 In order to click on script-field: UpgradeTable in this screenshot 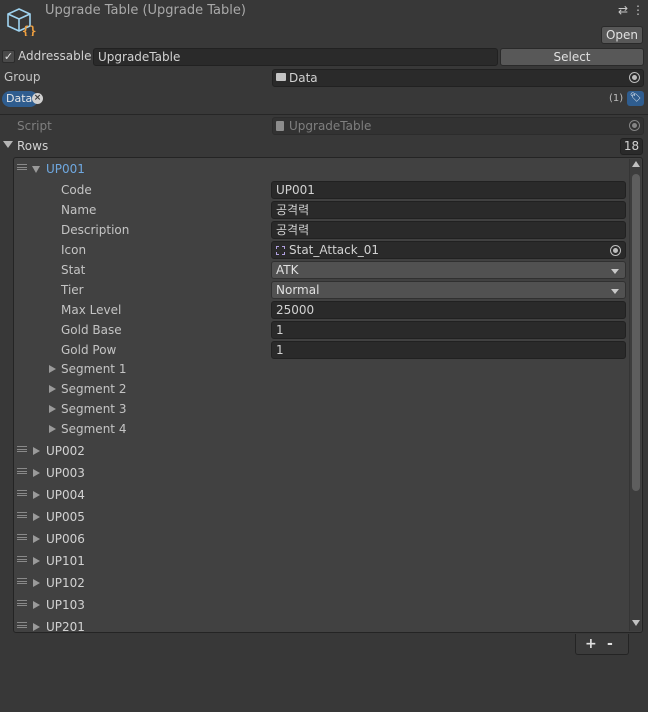, I will do `click(458, 126)`.